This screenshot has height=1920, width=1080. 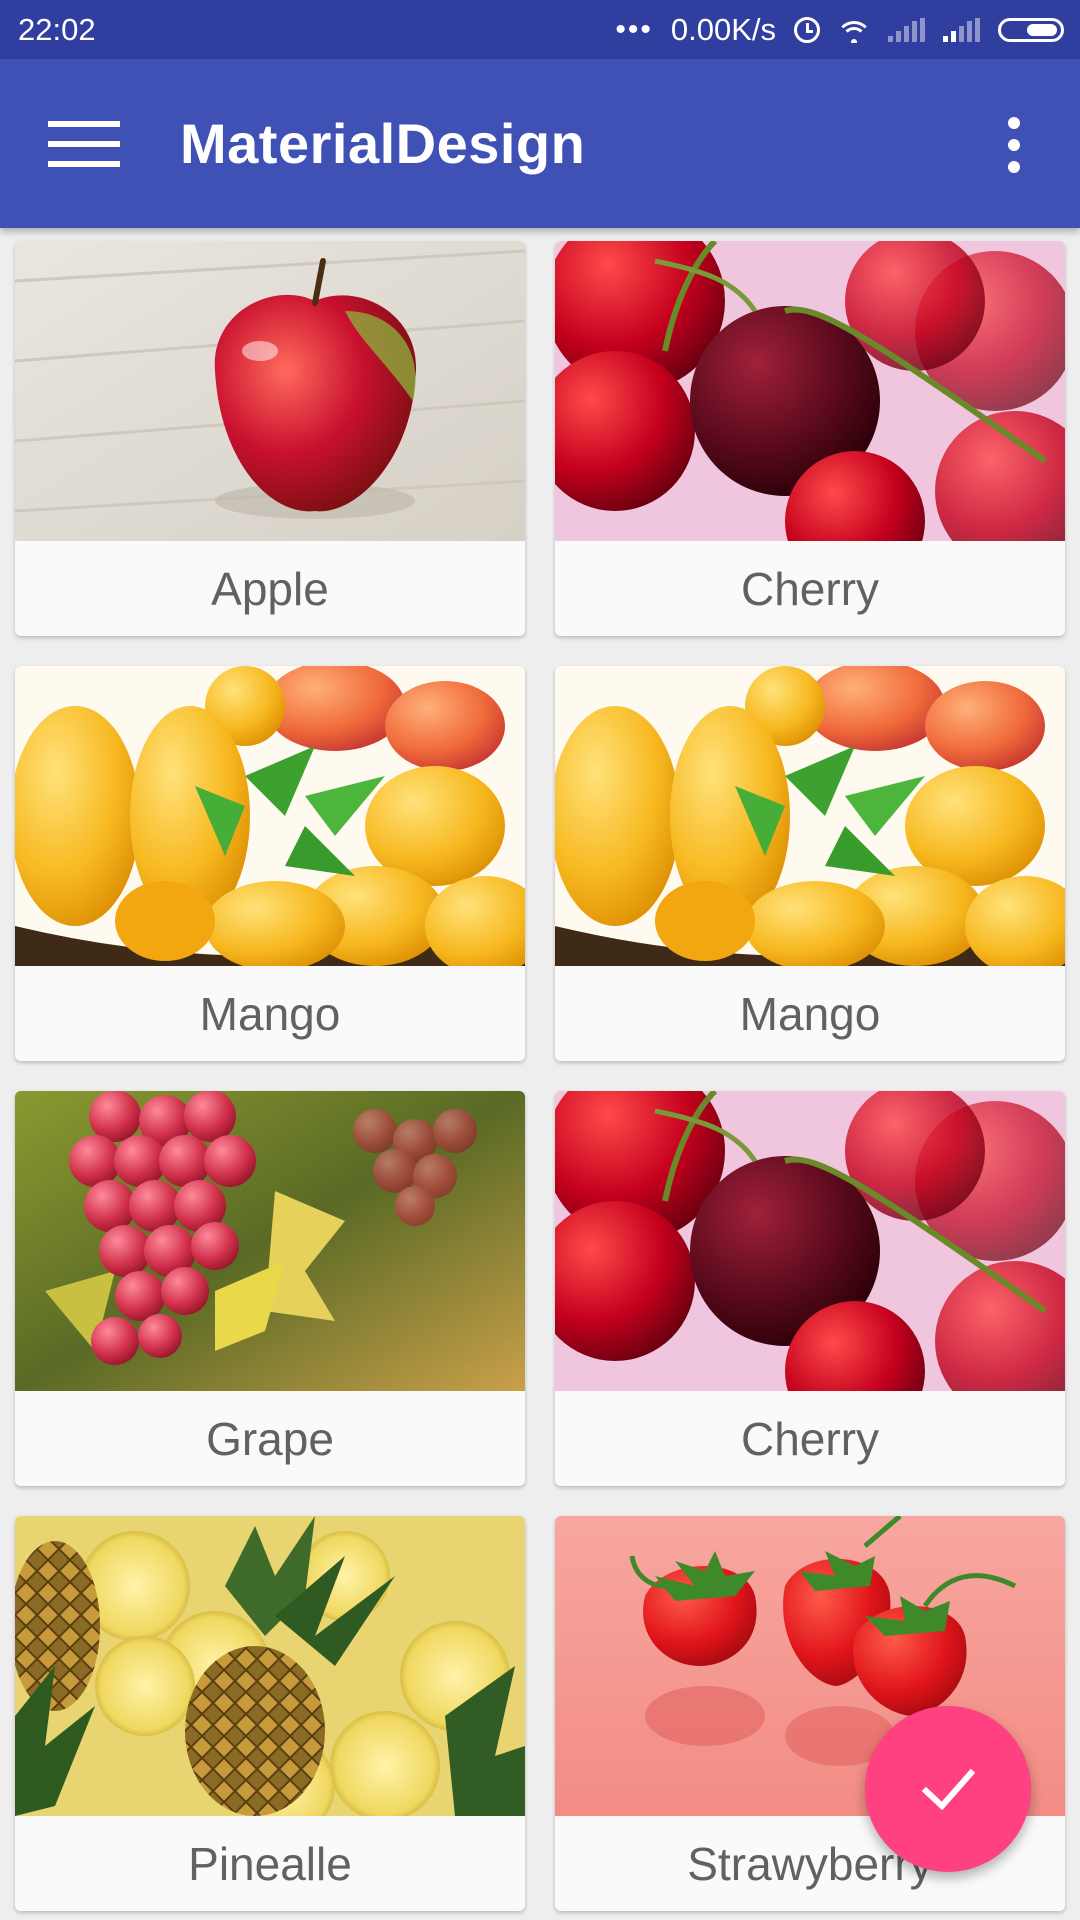 I want to click on fruit-image-grape, so click(x=270, y=1241).